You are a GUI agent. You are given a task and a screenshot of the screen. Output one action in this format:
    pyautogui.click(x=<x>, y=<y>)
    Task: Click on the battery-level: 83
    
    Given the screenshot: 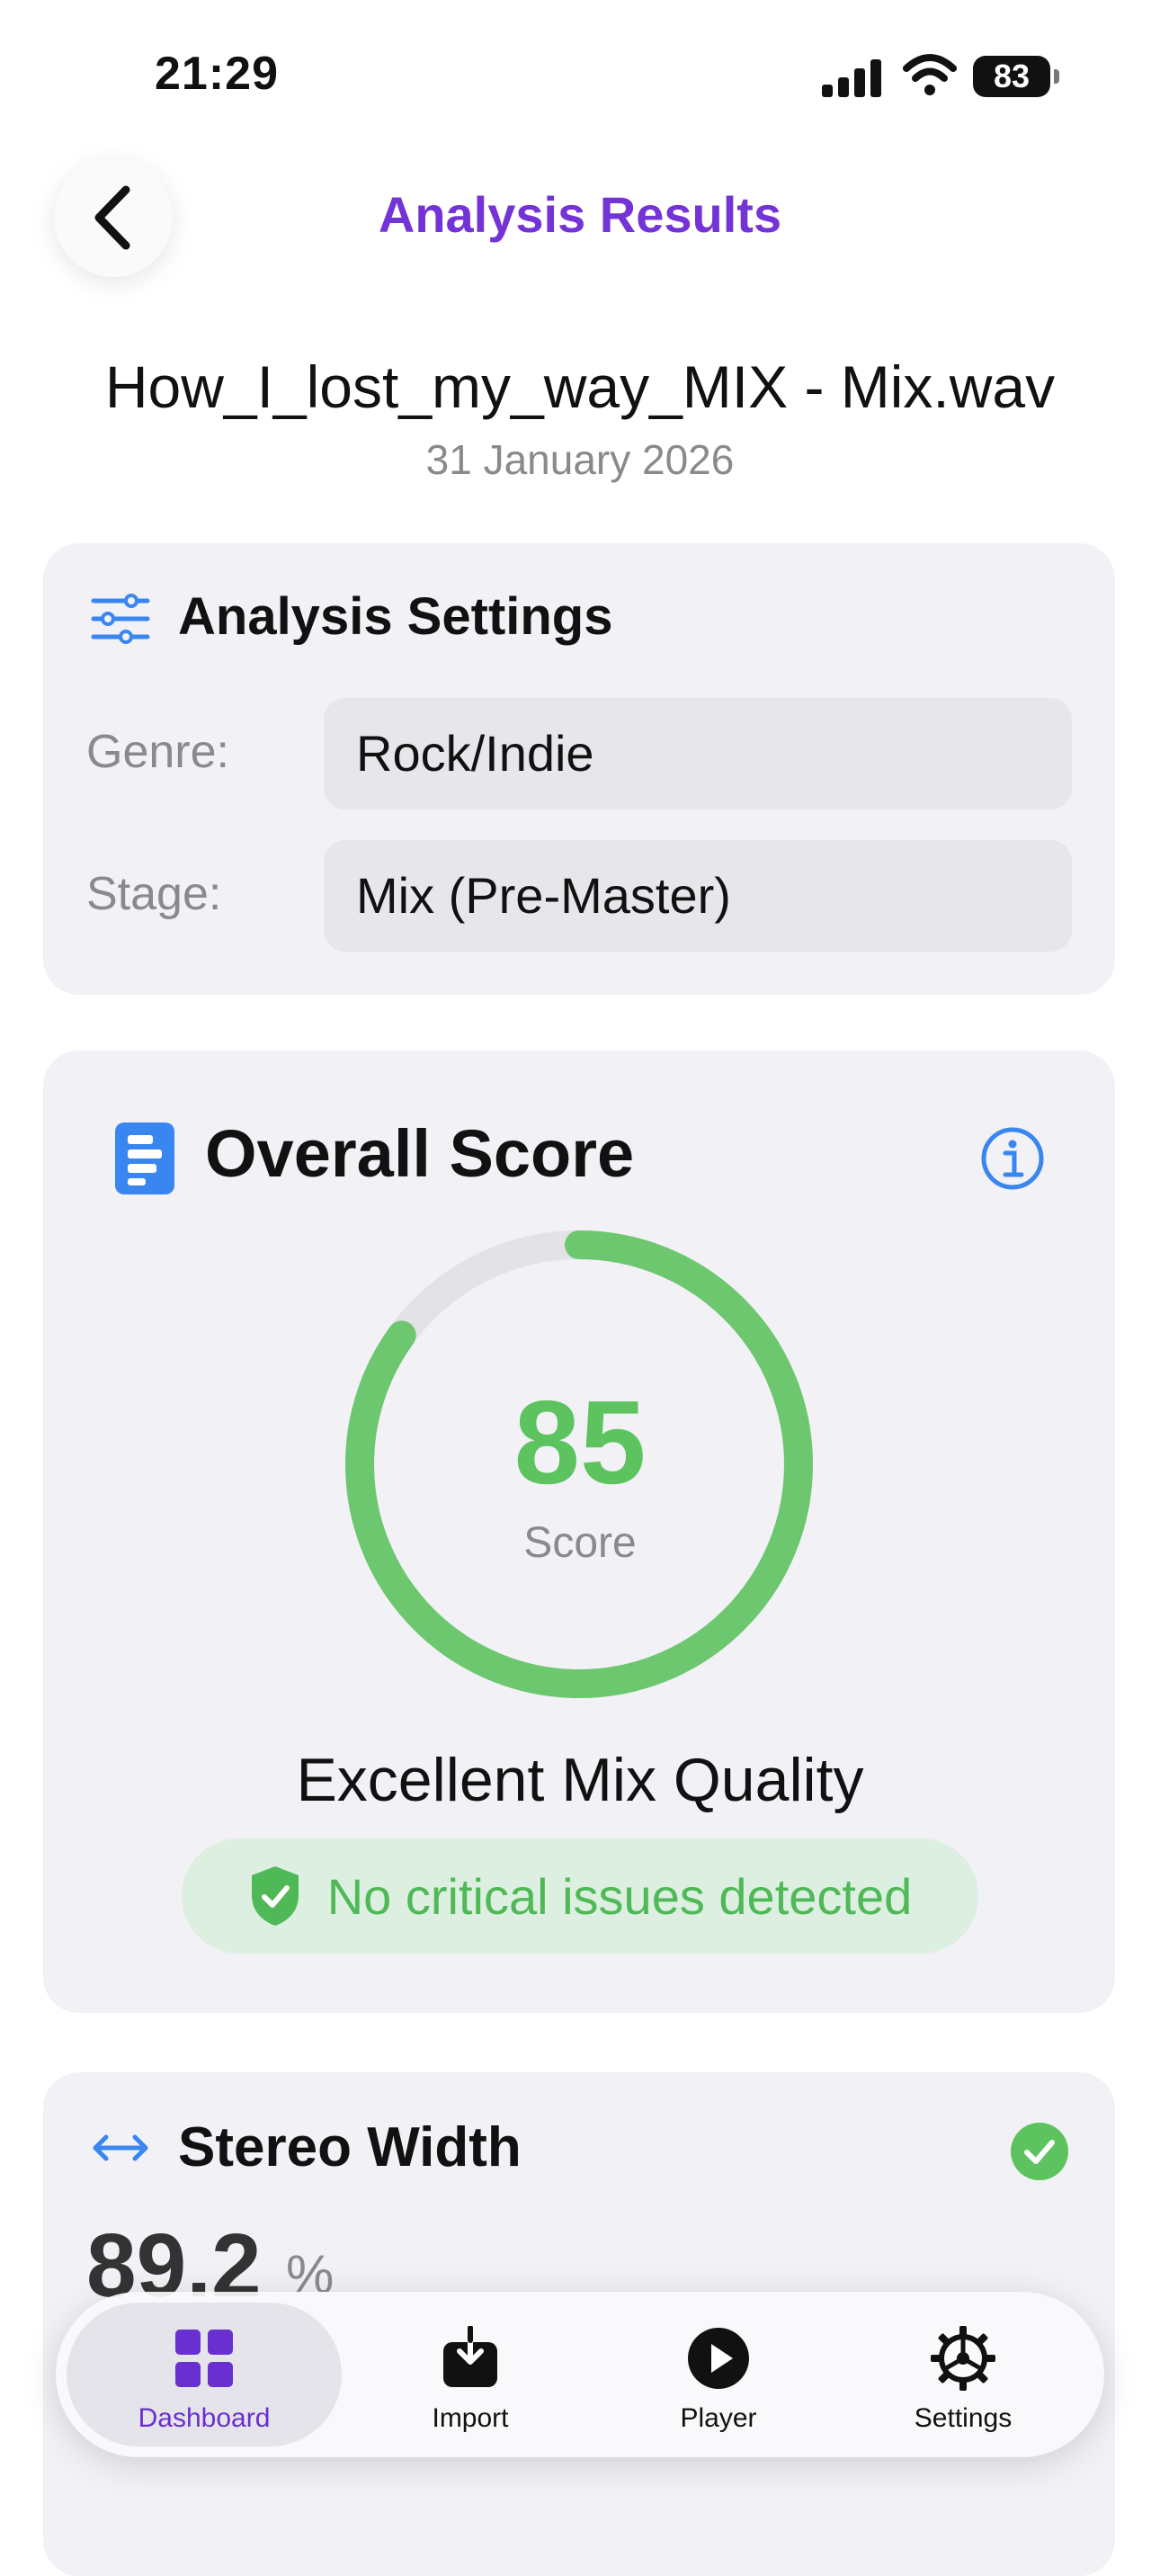 What is the action you would take?
    pyautogui.click(x=1011, y=76)
    